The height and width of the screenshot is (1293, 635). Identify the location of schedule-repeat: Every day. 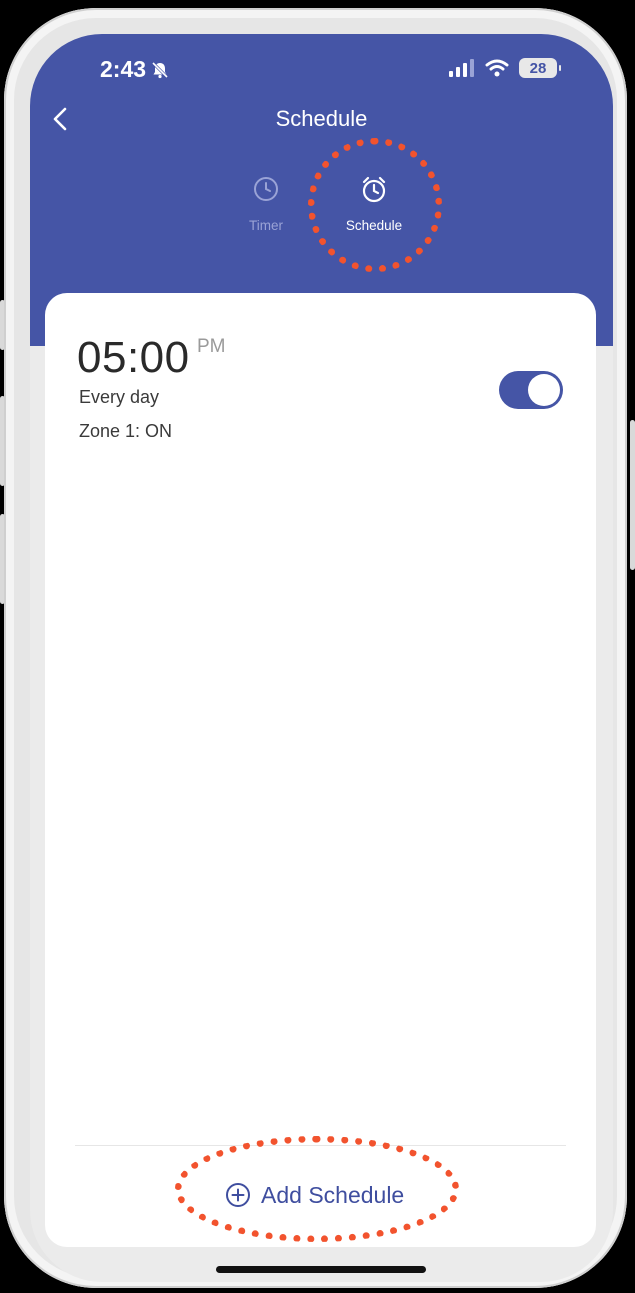
(119, 397).